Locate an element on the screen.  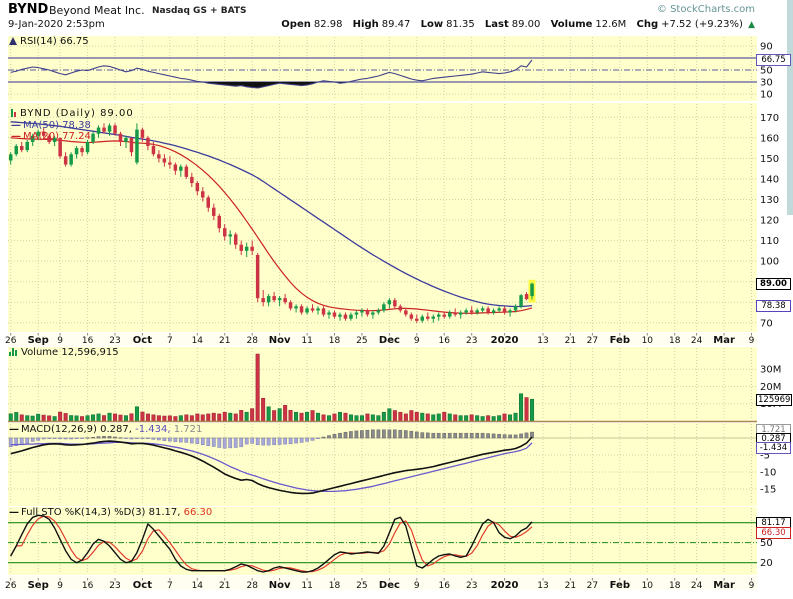
macd-legend-text: MACD(12,26,9) is located at coordinates (59, 429).